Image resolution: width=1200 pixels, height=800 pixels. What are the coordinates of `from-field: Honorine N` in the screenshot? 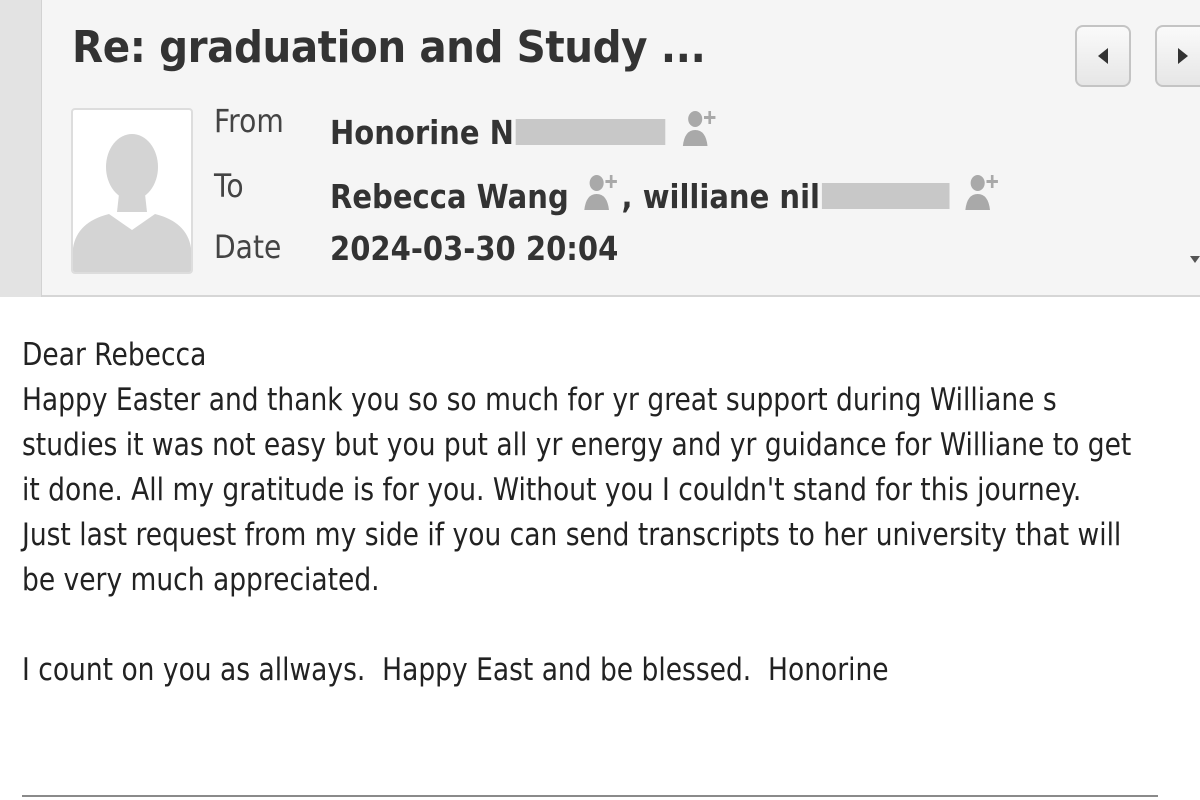 It's located at (525, 132).